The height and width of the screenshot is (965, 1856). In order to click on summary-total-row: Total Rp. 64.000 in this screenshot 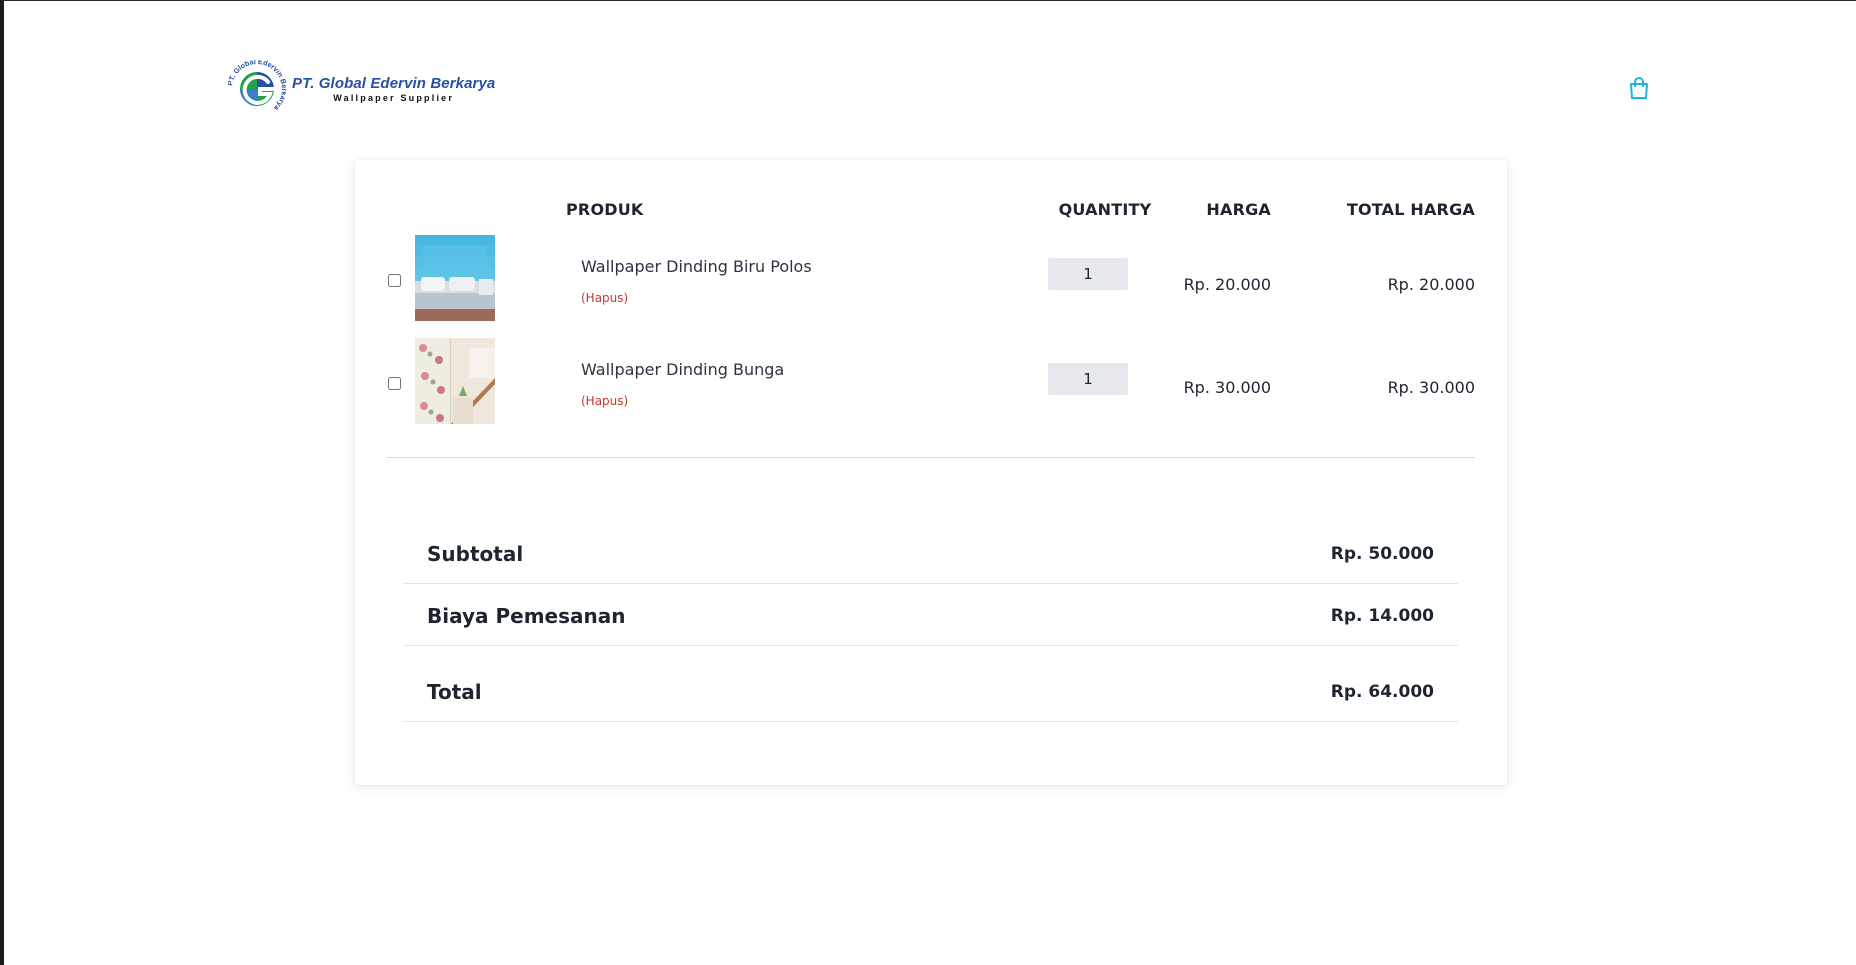, I will do `click(930, 708)`.